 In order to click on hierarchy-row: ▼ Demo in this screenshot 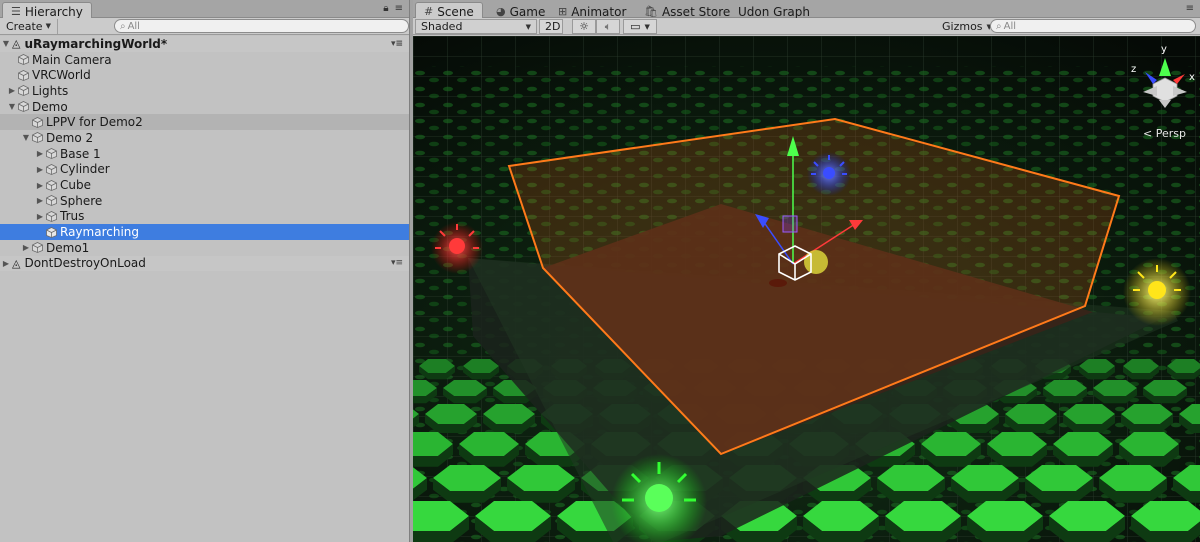, I will do `click(204, 107)`.